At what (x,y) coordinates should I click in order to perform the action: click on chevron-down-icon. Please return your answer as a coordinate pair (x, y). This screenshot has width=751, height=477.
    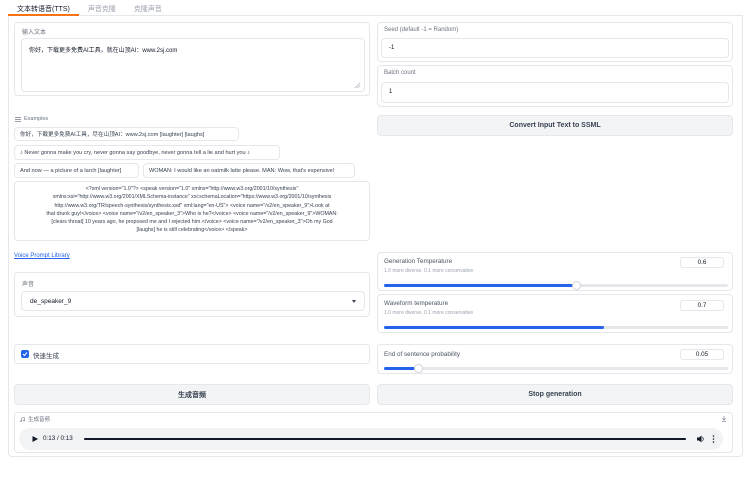
    Looking at the image, I should click on (354, 301).